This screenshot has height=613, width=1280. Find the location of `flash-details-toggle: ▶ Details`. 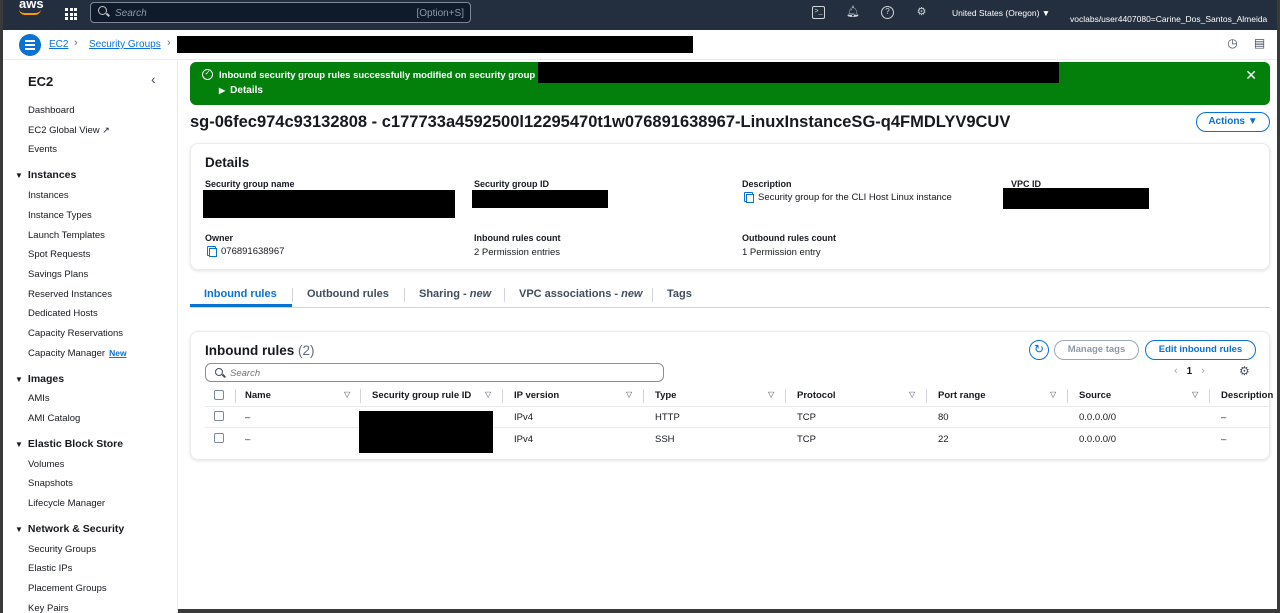

flash-details-toggle: ▶ Details is located at coordinates (241, 90).